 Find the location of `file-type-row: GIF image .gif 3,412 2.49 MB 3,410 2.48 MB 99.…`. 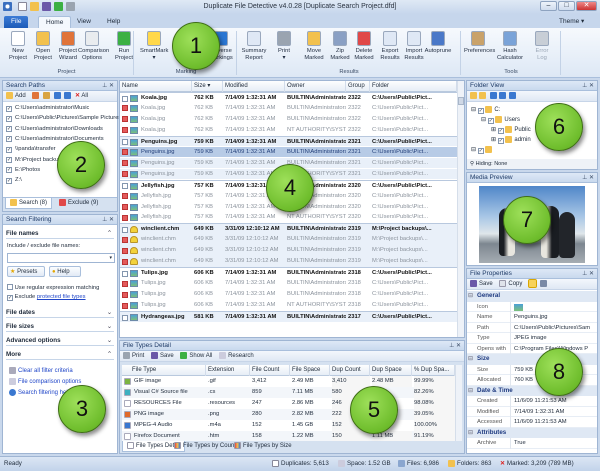

file-type-row: GIF image .gif 3,412 2.49 MB 3,410 2.48 MB 99.… is located at coordinates (288, 381).